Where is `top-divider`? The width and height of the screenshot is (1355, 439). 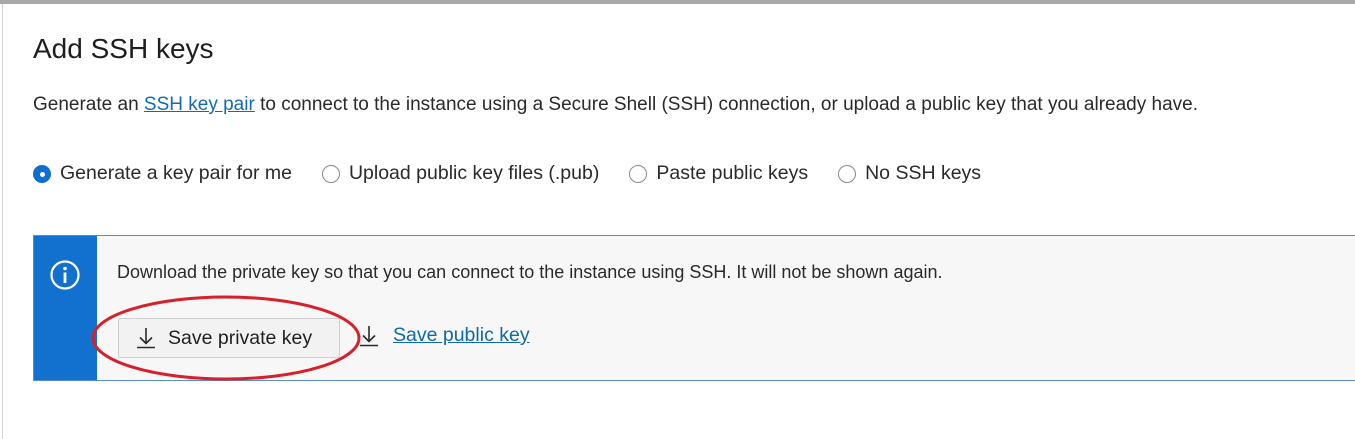
top-divider is located at coordinates (677, 2).